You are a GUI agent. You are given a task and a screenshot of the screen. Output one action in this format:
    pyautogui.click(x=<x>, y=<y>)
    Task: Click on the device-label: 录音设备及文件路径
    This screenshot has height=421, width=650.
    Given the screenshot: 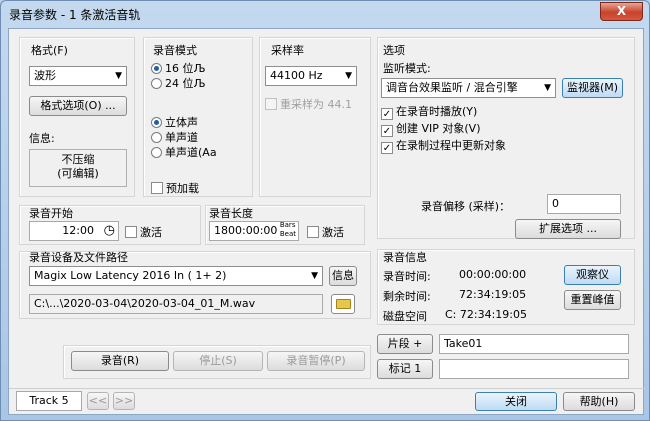 What is the action you would take?
    pyautogui.click(x=78, y=257)
    